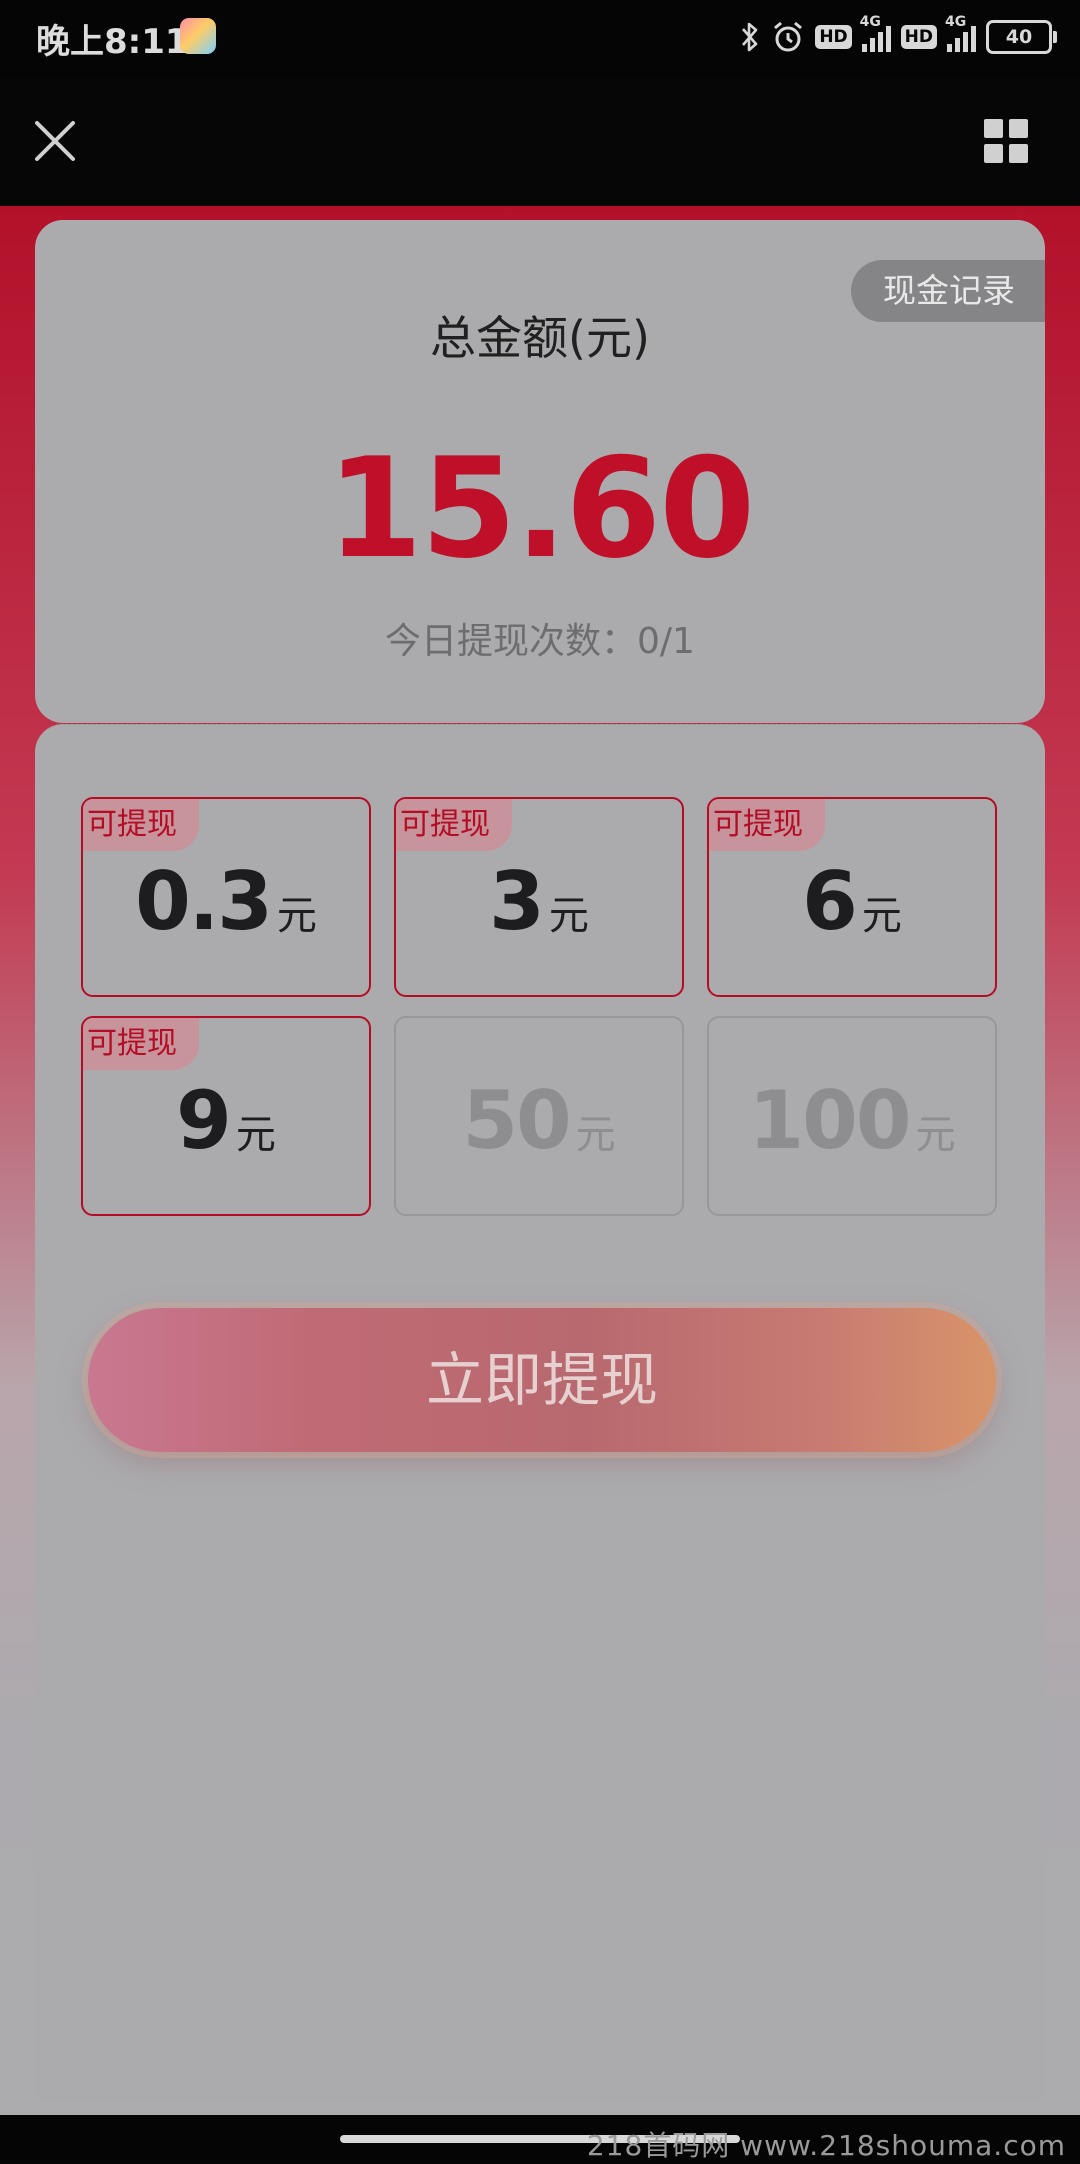 This screenshot has height=2164, width=1080. What do you see at coordinates (517, 901) in the screenshot?
I see `option-amount: 3` at bounding box center [517, 901].